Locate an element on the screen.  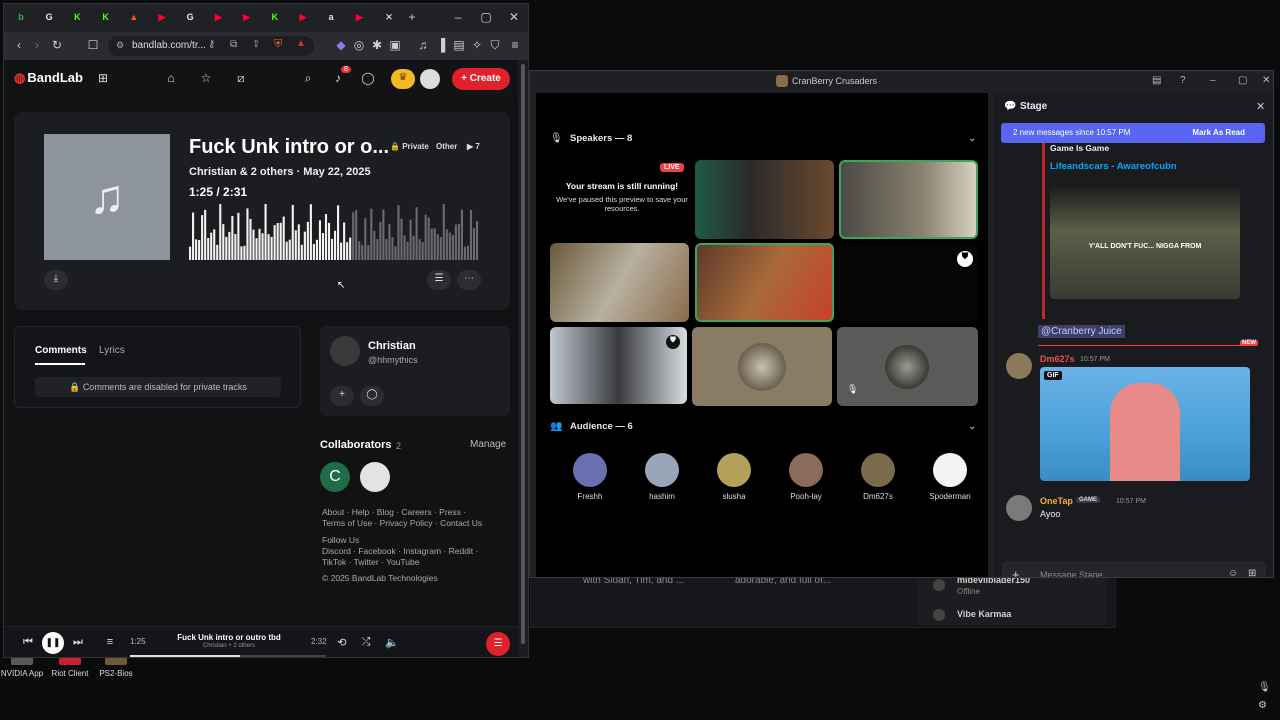
download-button: ⤓ is located at coordinates (56, 280).